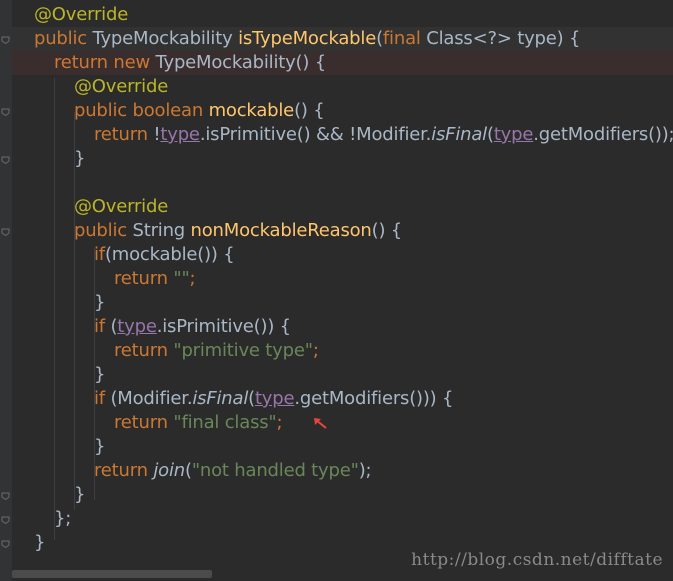 The image size is (673, 581). What do you see at coordinates (105, 62) in the screenshot?
I see `code-token: return new` at bounding box center [105, 62].